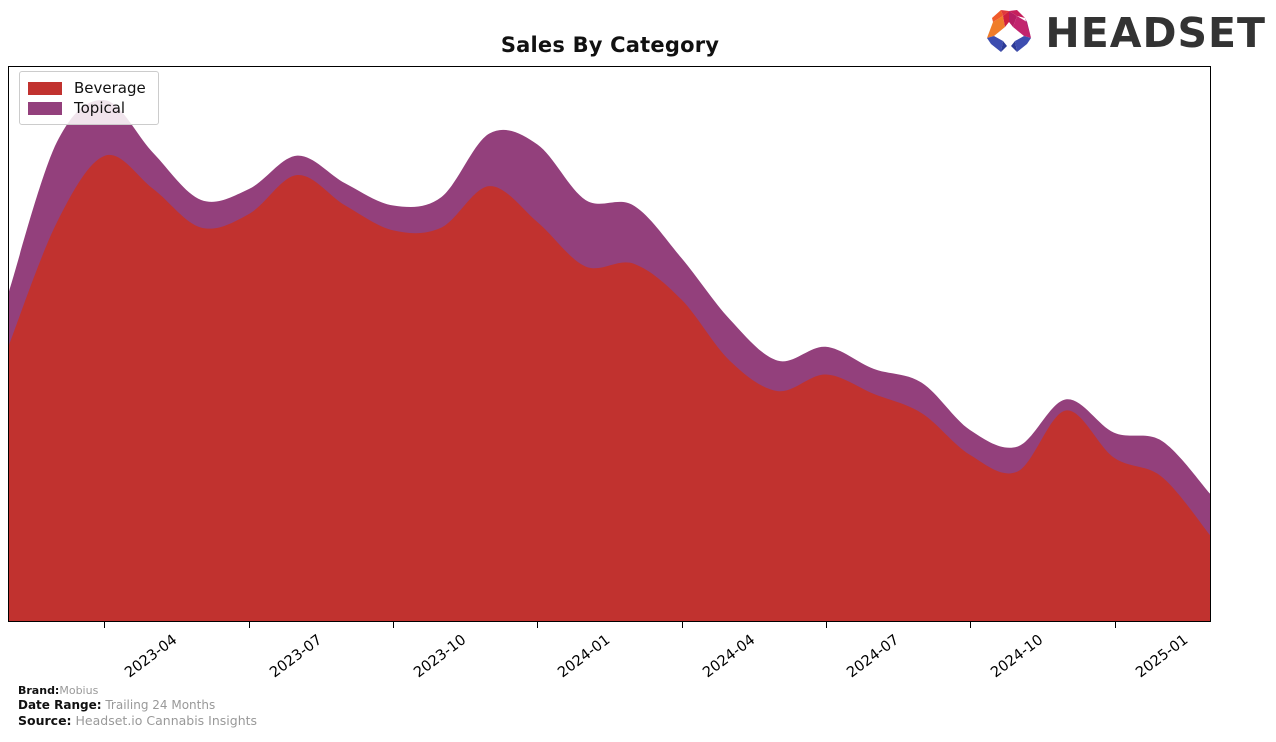  Describe the element at coordinates (728, 657) in the screenshot. I see `x-axis-tick-label: 2024-04` at that location.